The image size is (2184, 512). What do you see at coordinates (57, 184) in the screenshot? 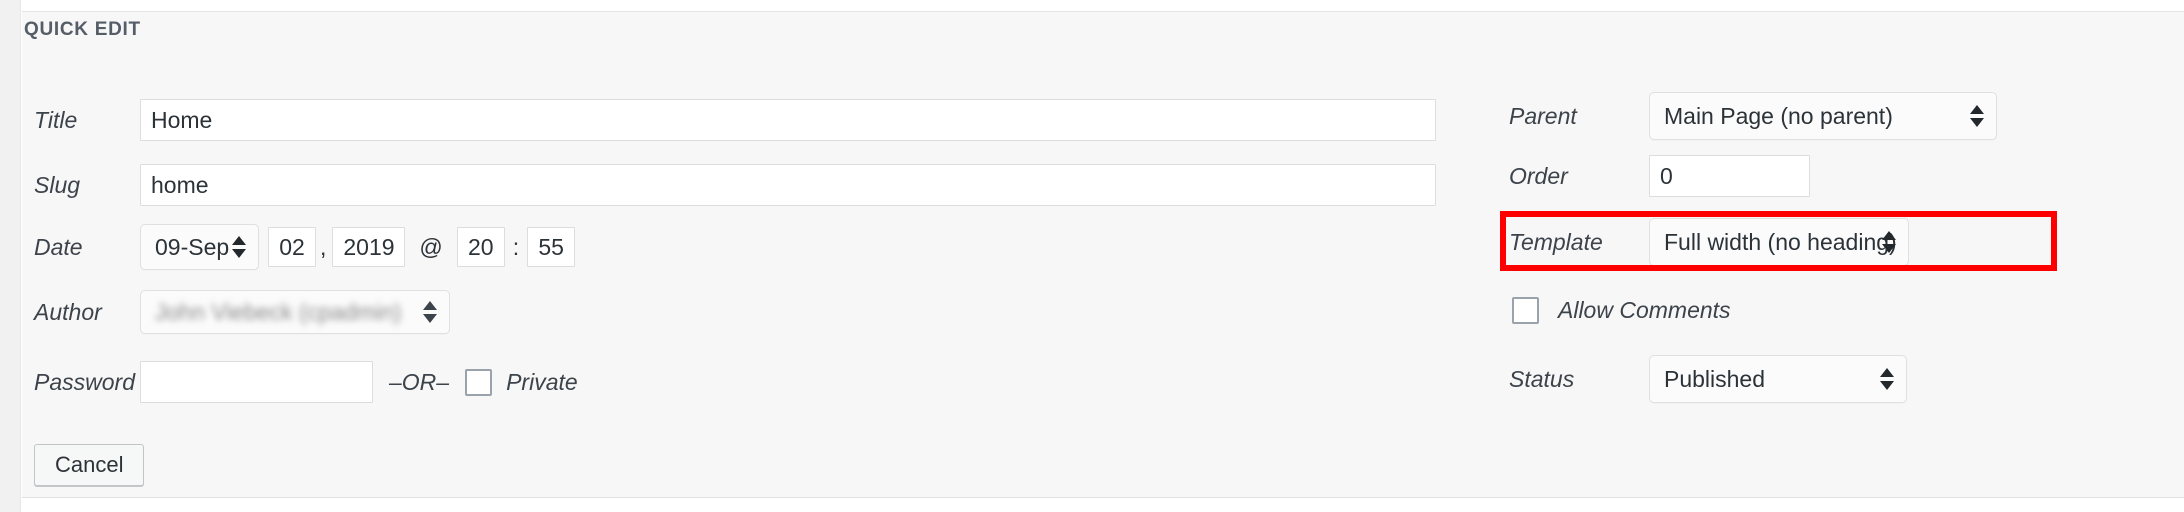
I see `slug-label: Slug` at bounding box center [57, 184].